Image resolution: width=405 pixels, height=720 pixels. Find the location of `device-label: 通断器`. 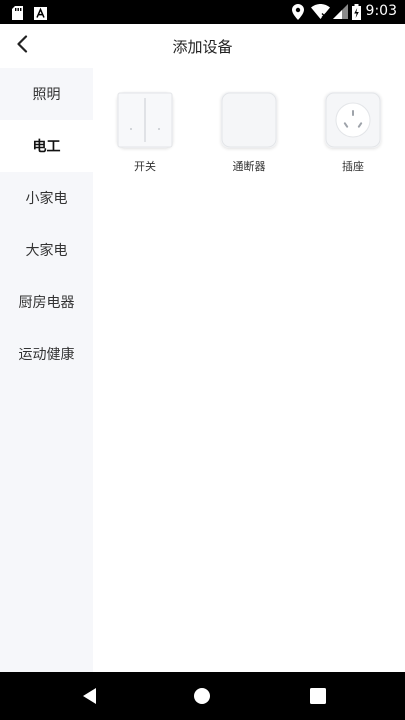

device-label: 通断器 is located at coordinates (249, 166).